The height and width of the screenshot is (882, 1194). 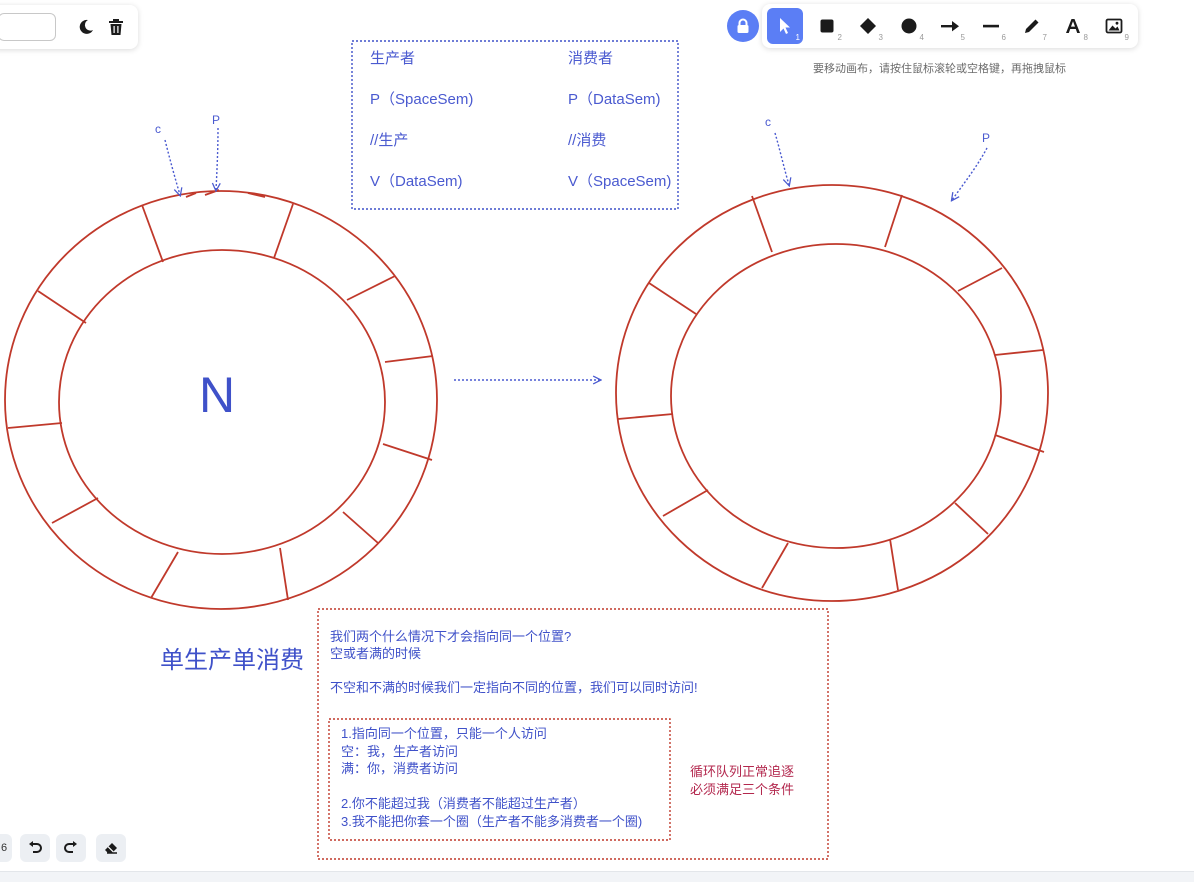 I want to click on redo-button, so click(x=71, y=848).